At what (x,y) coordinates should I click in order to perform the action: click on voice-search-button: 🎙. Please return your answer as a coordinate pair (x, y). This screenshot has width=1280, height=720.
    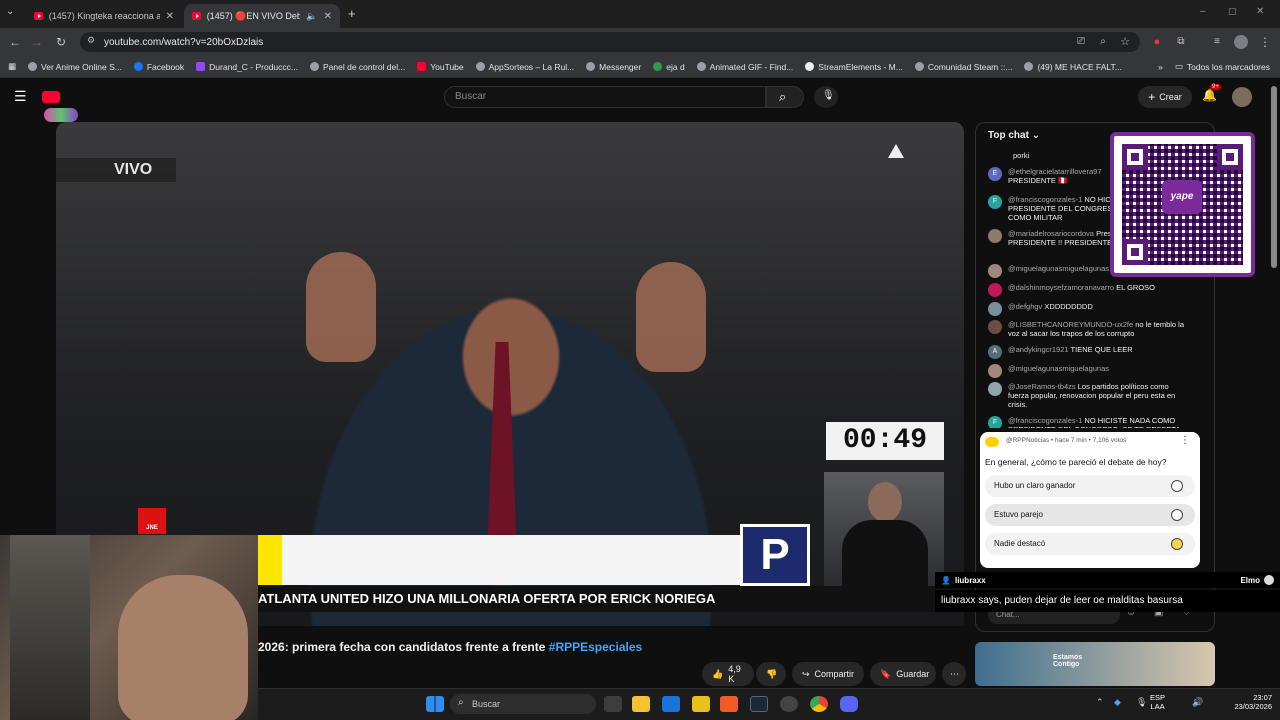
    Looking at the image, I should click on (826, 97).